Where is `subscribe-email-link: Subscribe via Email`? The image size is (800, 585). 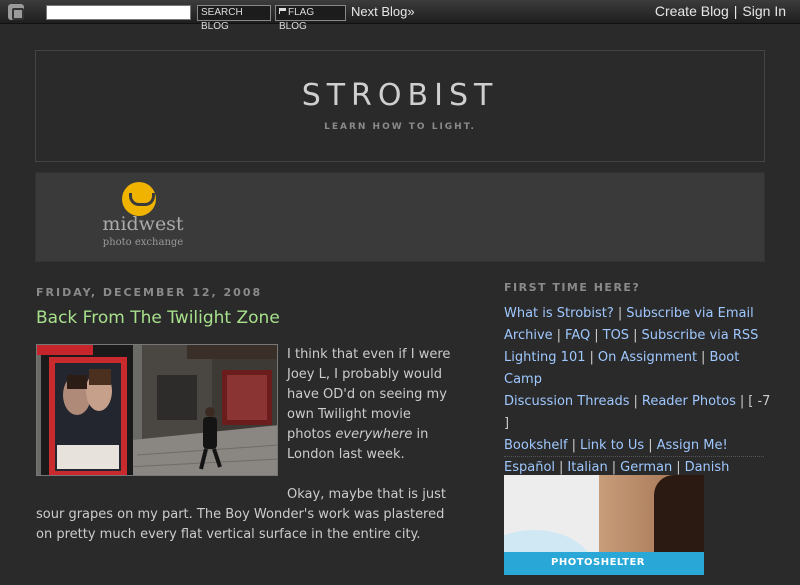
subscribe-email-link: Subscribe via Email is located at coordinates (689, 313).